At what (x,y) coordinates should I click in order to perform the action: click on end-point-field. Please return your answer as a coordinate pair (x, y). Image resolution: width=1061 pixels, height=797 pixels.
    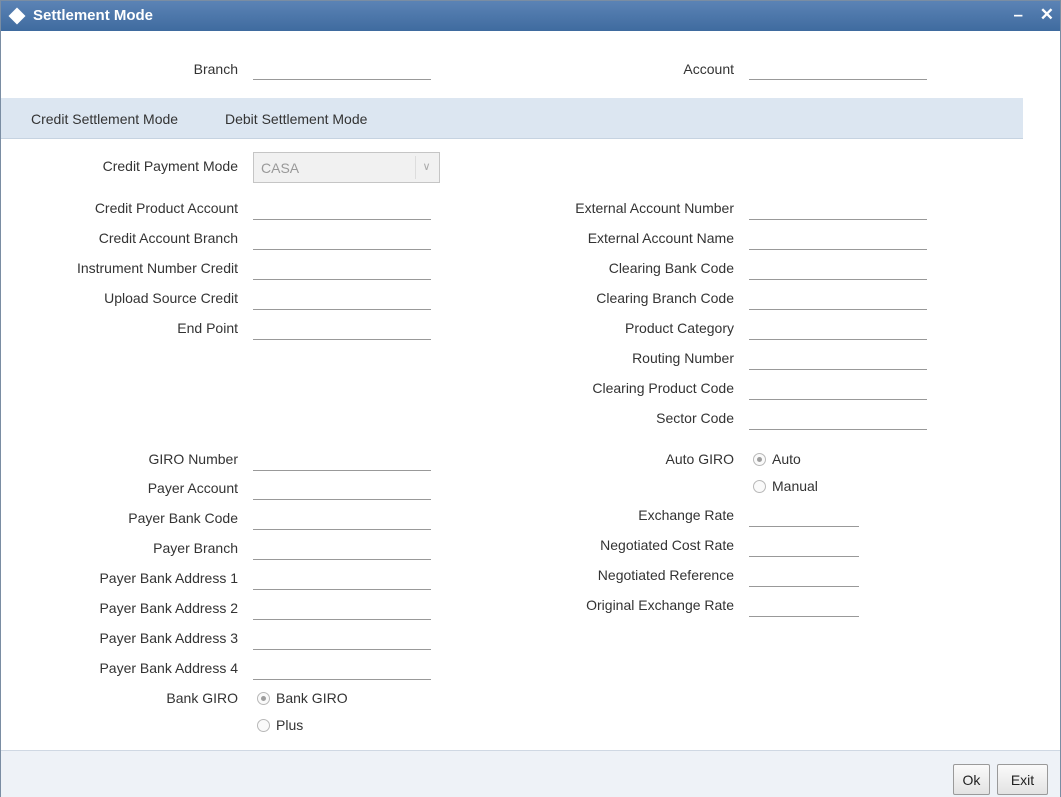
    Looking at the image, I should click on (342, 329).